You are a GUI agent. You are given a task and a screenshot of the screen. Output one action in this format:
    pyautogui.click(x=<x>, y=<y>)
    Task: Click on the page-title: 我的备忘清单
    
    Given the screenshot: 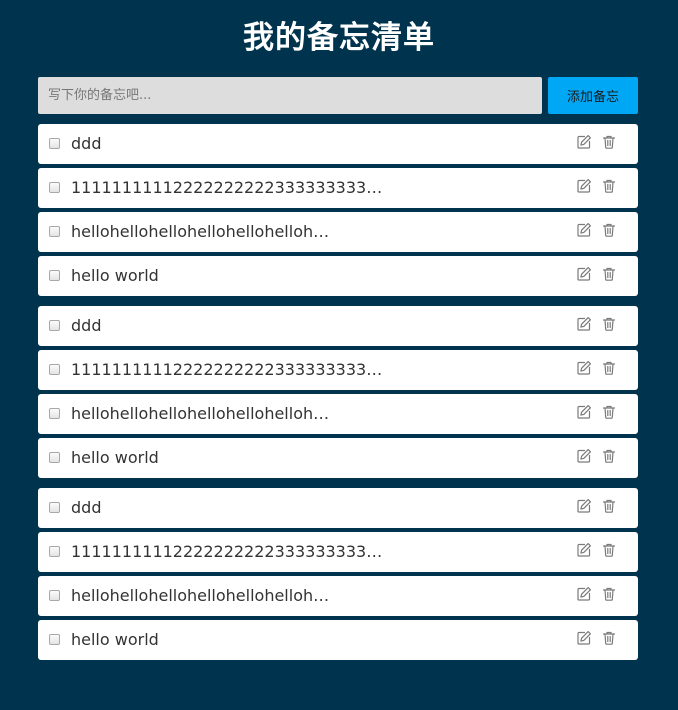 What is the action you would take?
    pyautogui.click(x=339, y=38)
    